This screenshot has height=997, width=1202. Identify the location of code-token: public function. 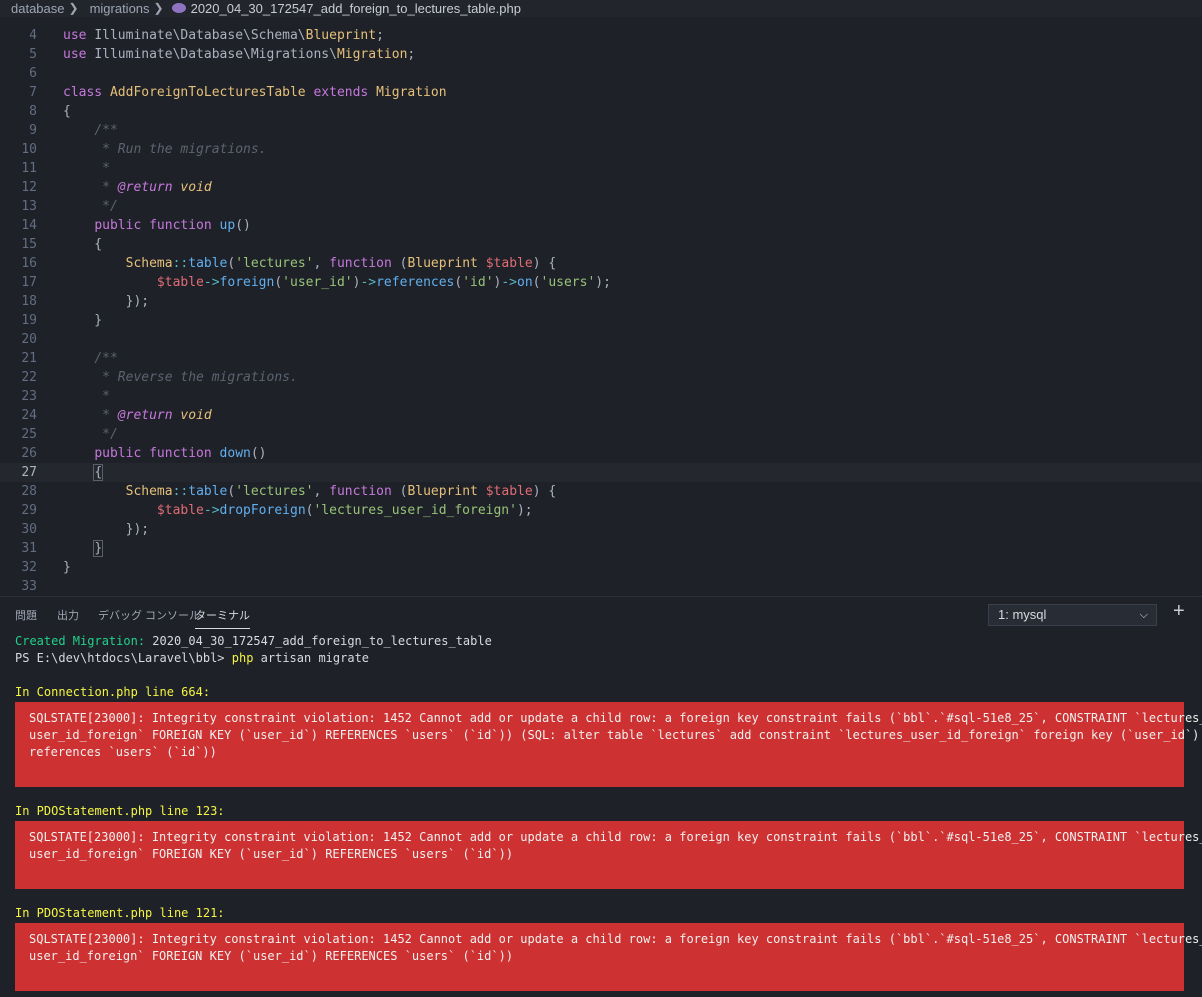
(157, 225).